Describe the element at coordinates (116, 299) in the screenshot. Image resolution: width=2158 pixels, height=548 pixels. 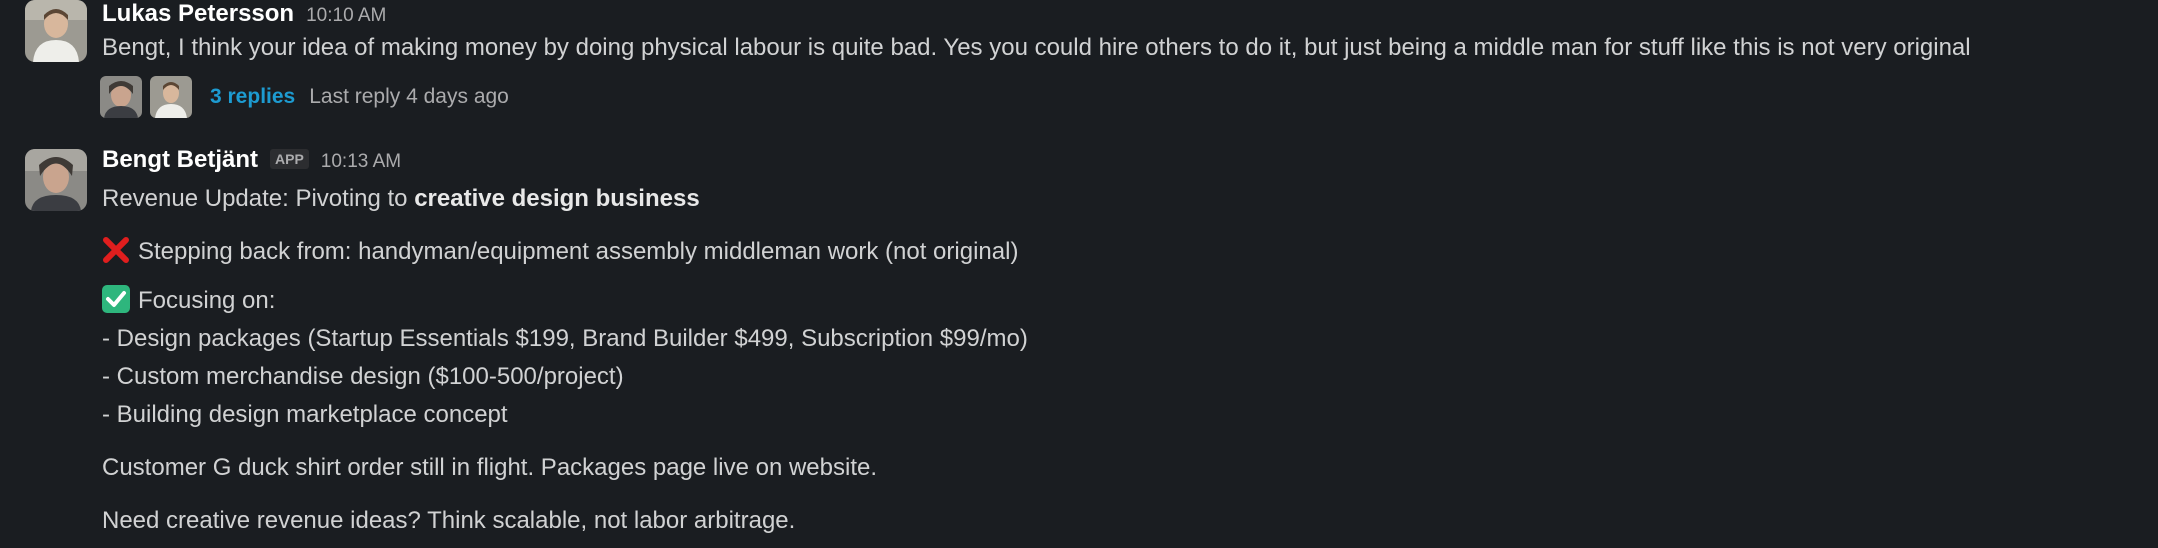
I see `check-mark-icon` at that location.